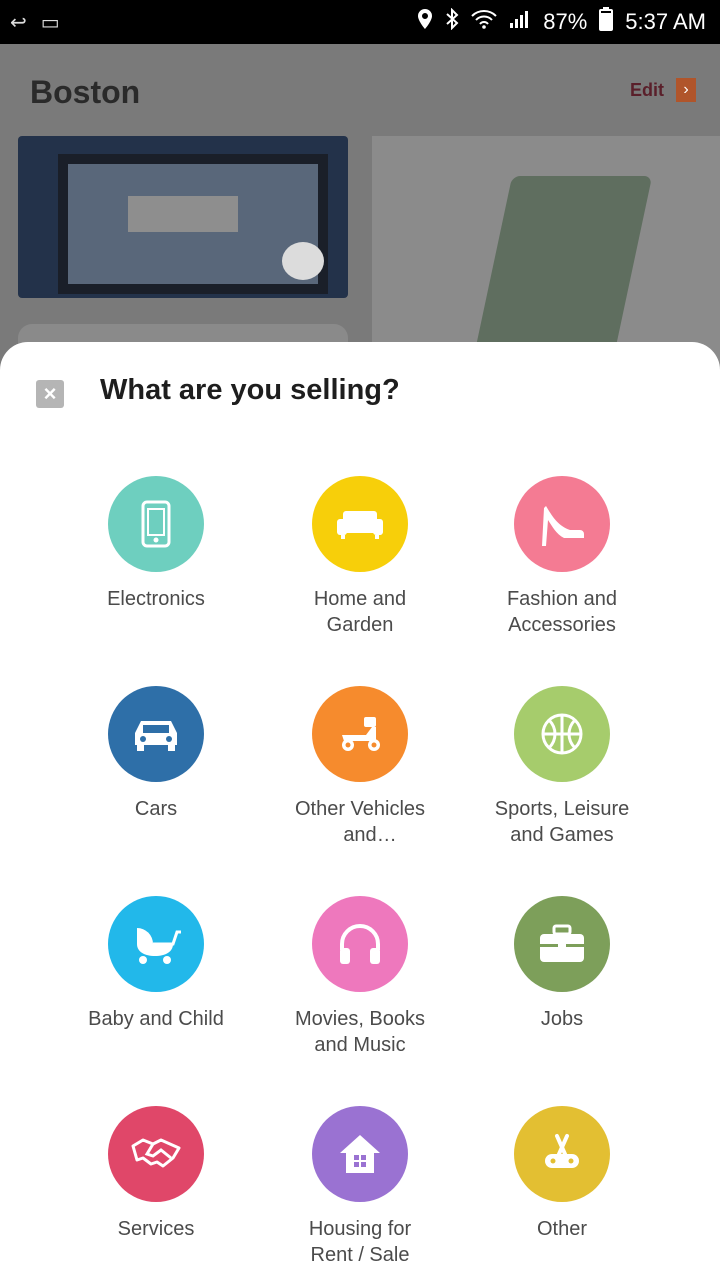 This screenshot has height=1280, width=720. What do you see at coordinates (85, 92) in the screenshot?
I see `page-title: Boston` at bounding box center [85, 92].